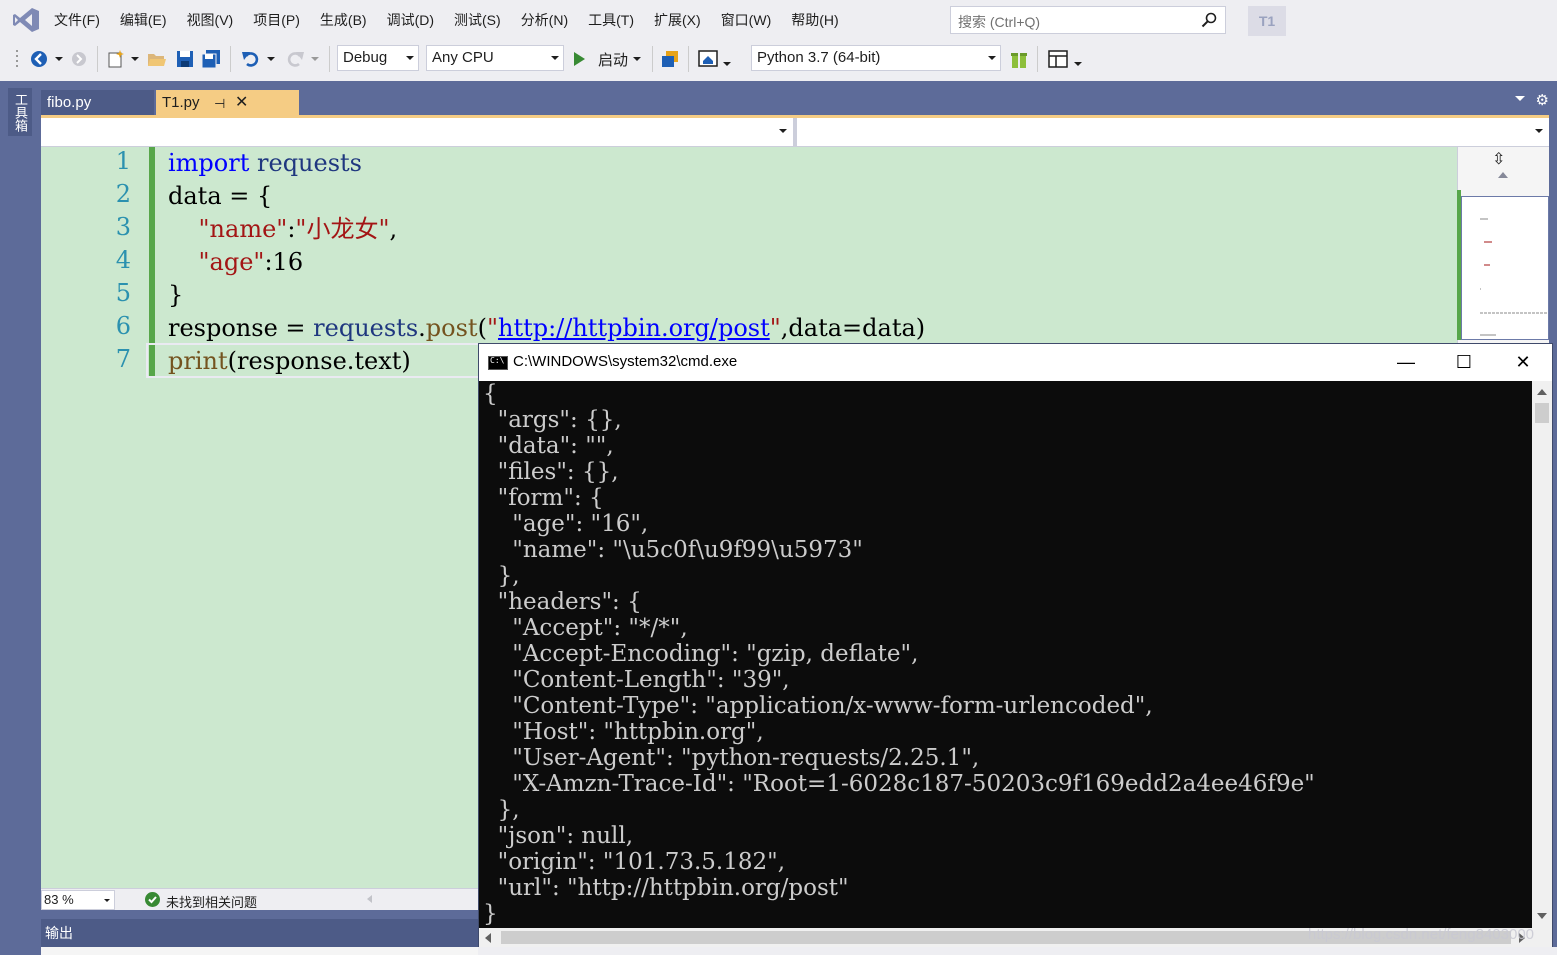 The height and width of the screenshot is (955, 1557). I want to click on toolbox-tab: 工具箱, so click(20, 112).